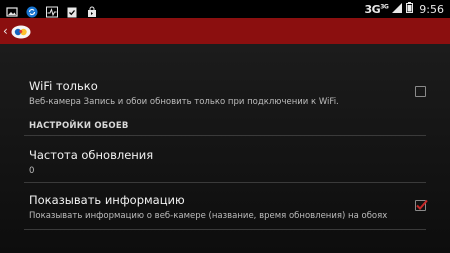 The width and height of the screenshot is (450, 253). I want to click on status-bar: 3G3G 9:56, so click(225, 9).